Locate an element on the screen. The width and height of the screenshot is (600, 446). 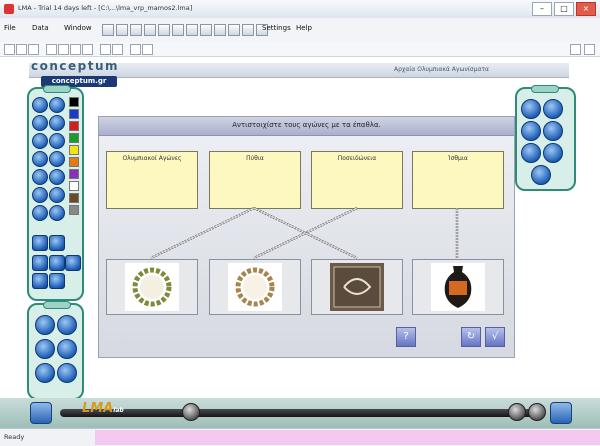
previous-page-button is located at coordinates (517, 412).